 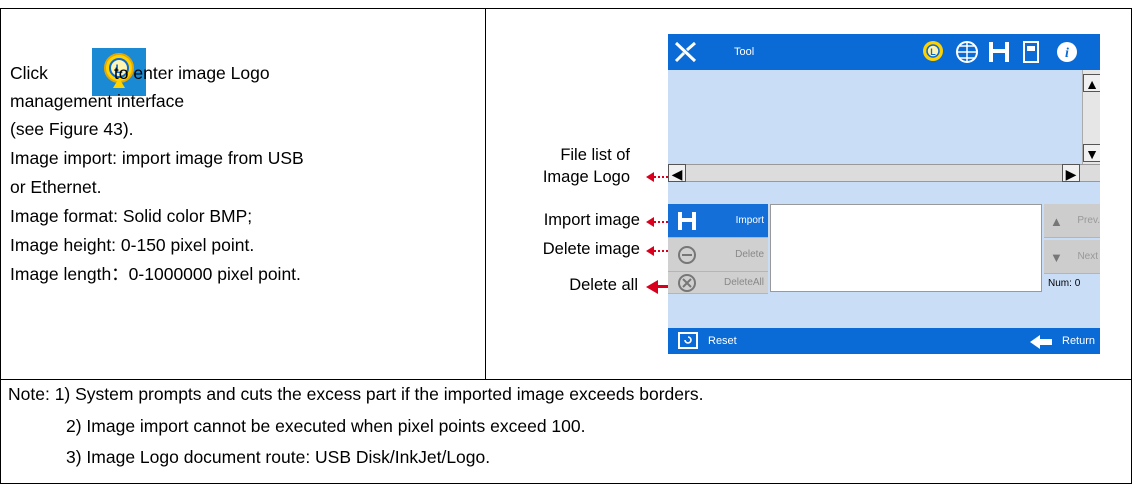 What do you see at coordinates (749, 254) in the screenshot?
I see `delete-label: Delete` at bounding box center [749, 254].